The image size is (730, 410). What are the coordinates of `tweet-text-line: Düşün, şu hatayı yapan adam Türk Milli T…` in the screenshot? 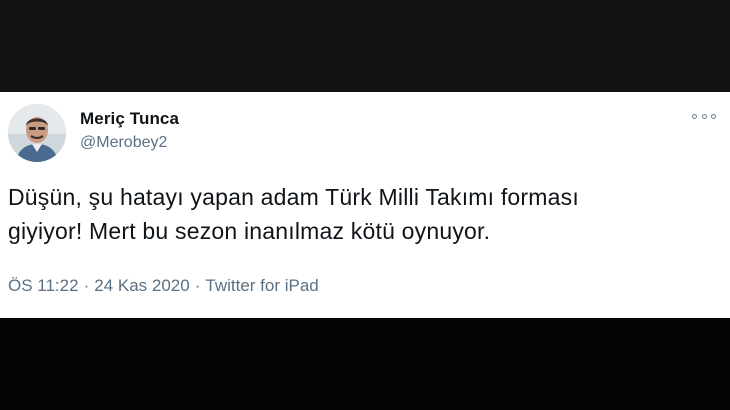 It's located at (293, 197).